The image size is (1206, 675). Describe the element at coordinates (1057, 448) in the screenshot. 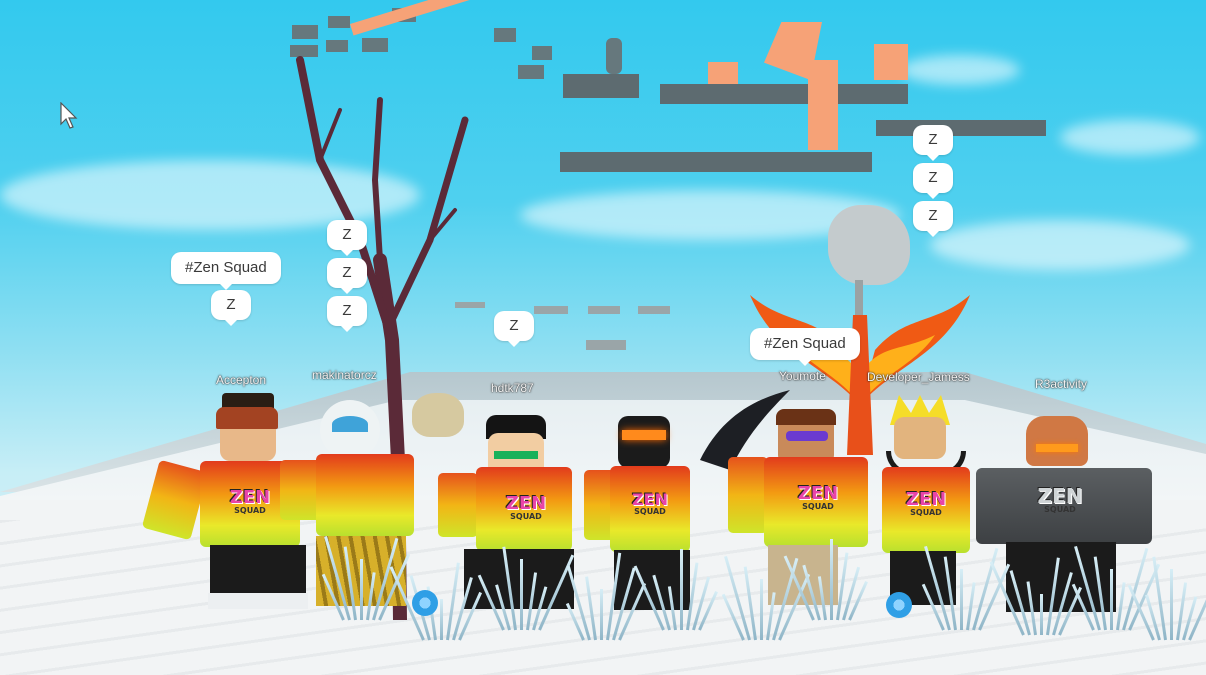

I see `glowing-eyes` at that location.